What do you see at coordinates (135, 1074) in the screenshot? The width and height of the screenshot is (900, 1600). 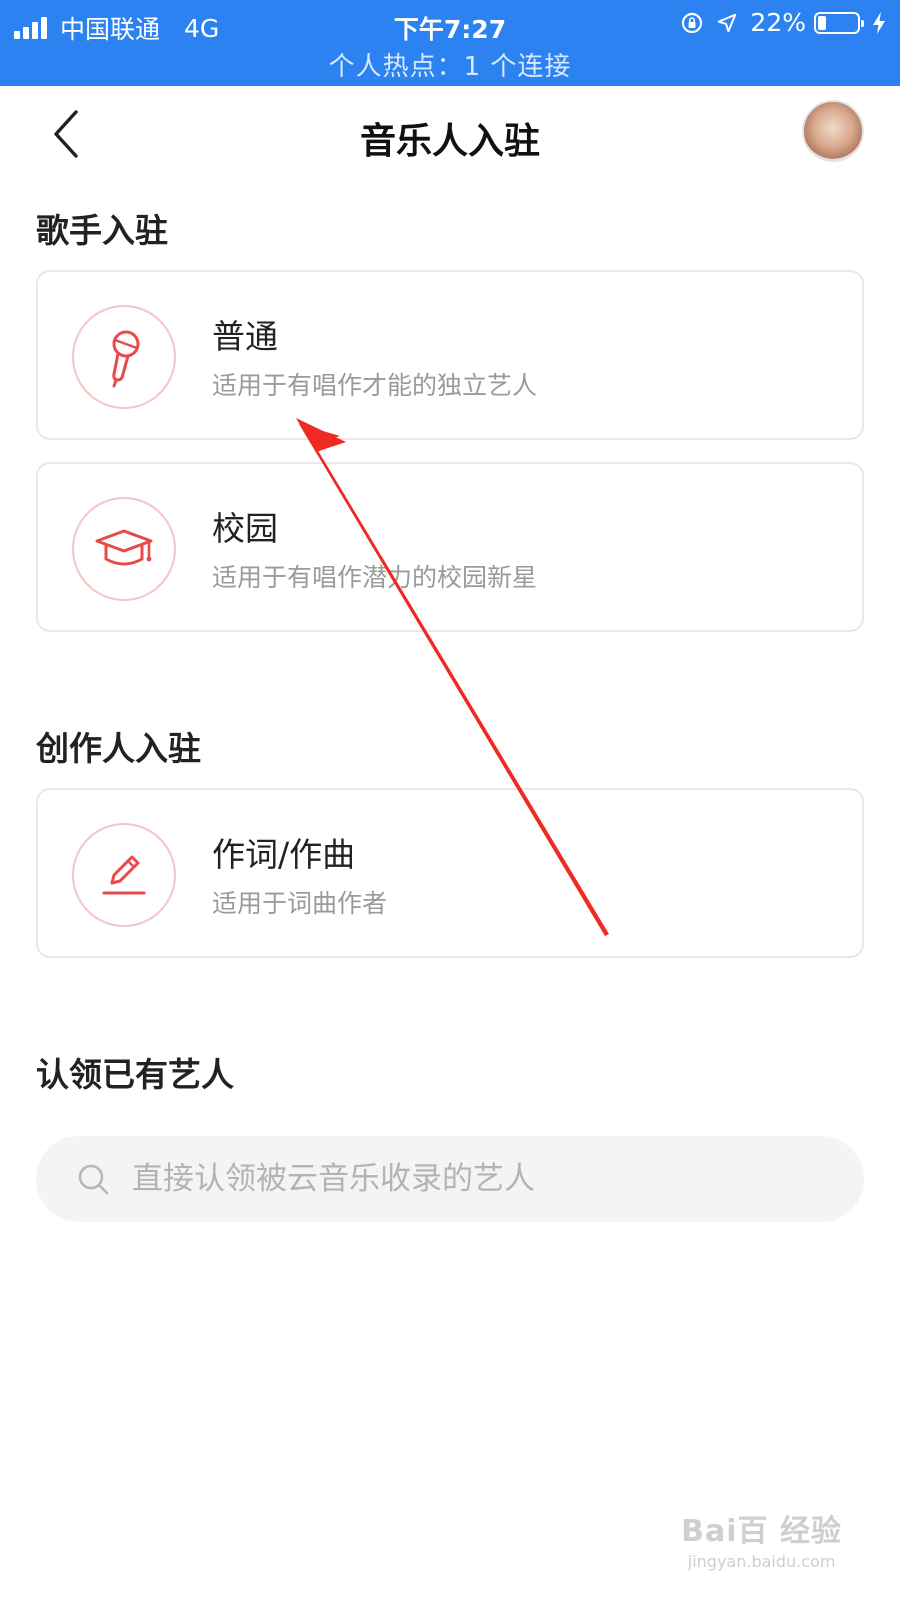 I see `section-title-claim: 认领已有艺人` at bounding box center [135, 1074].